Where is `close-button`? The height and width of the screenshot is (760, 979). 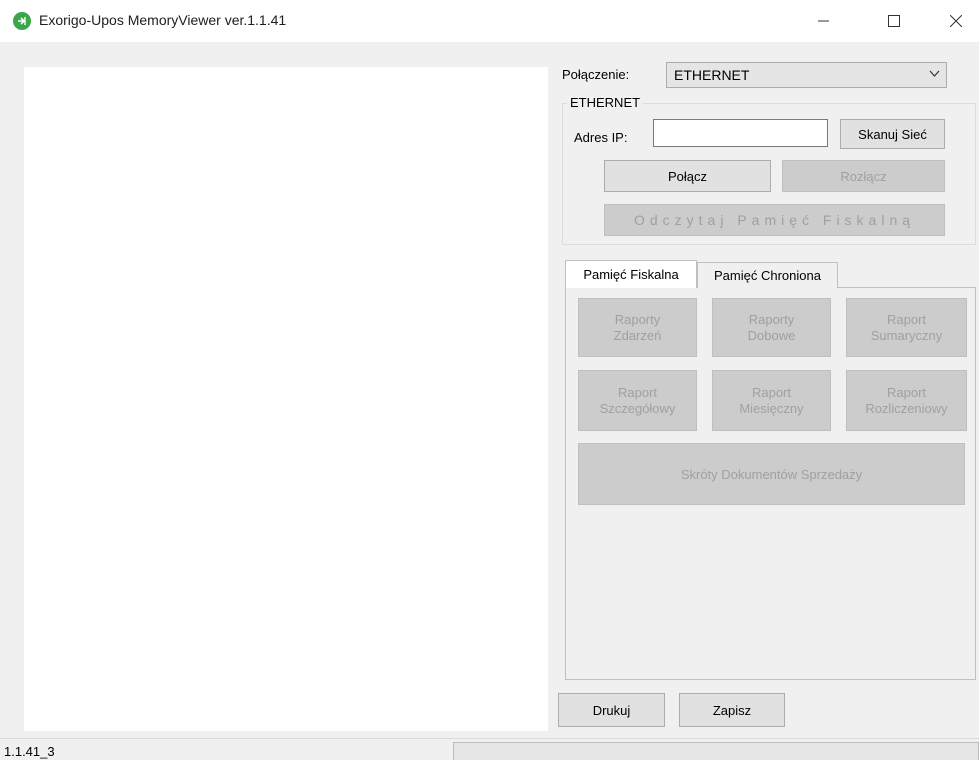
close-button is located at coordinates (956, 21).